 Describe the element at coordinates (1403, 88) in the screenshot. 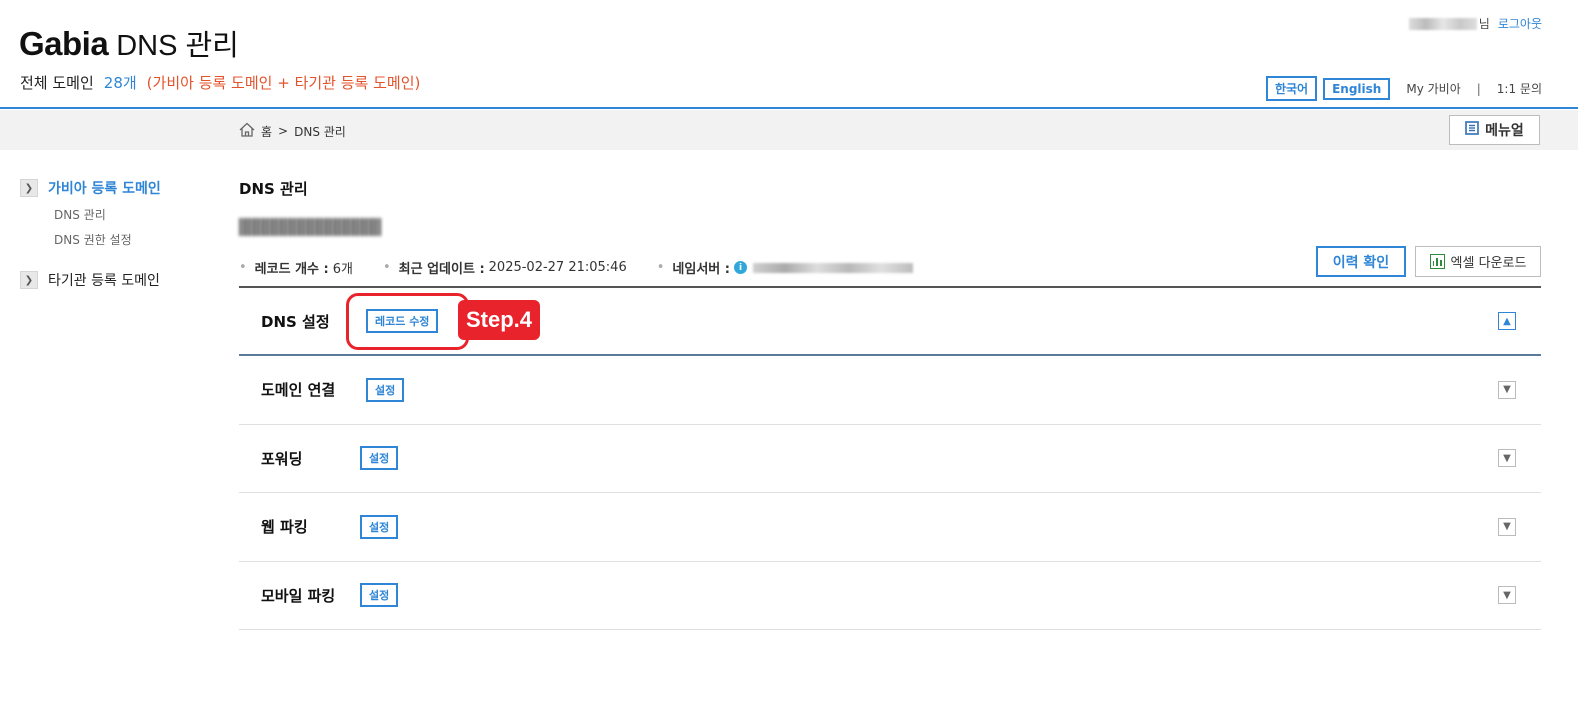

I see `language-bar: 한국어 English My 가비아 | 1:1 문의` at that location.